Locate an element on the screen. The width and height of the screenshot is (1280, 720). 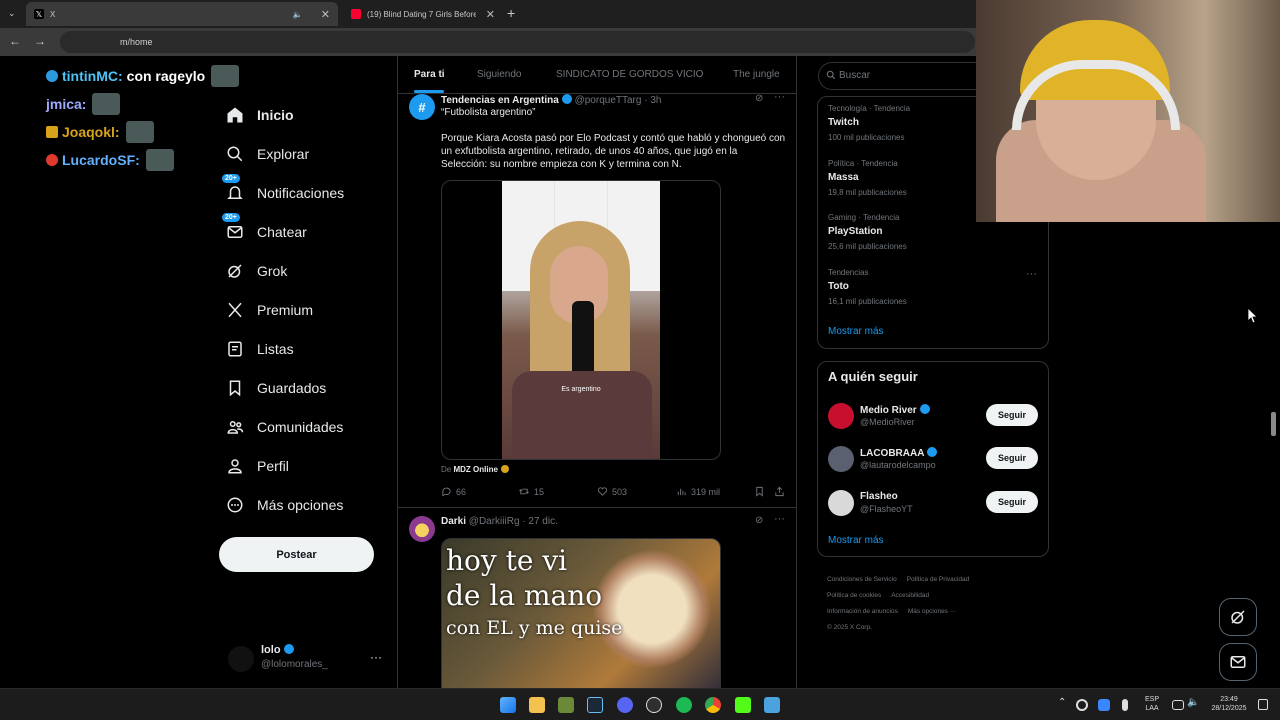
new-tab-button: + is located at coordinates (511, 13).